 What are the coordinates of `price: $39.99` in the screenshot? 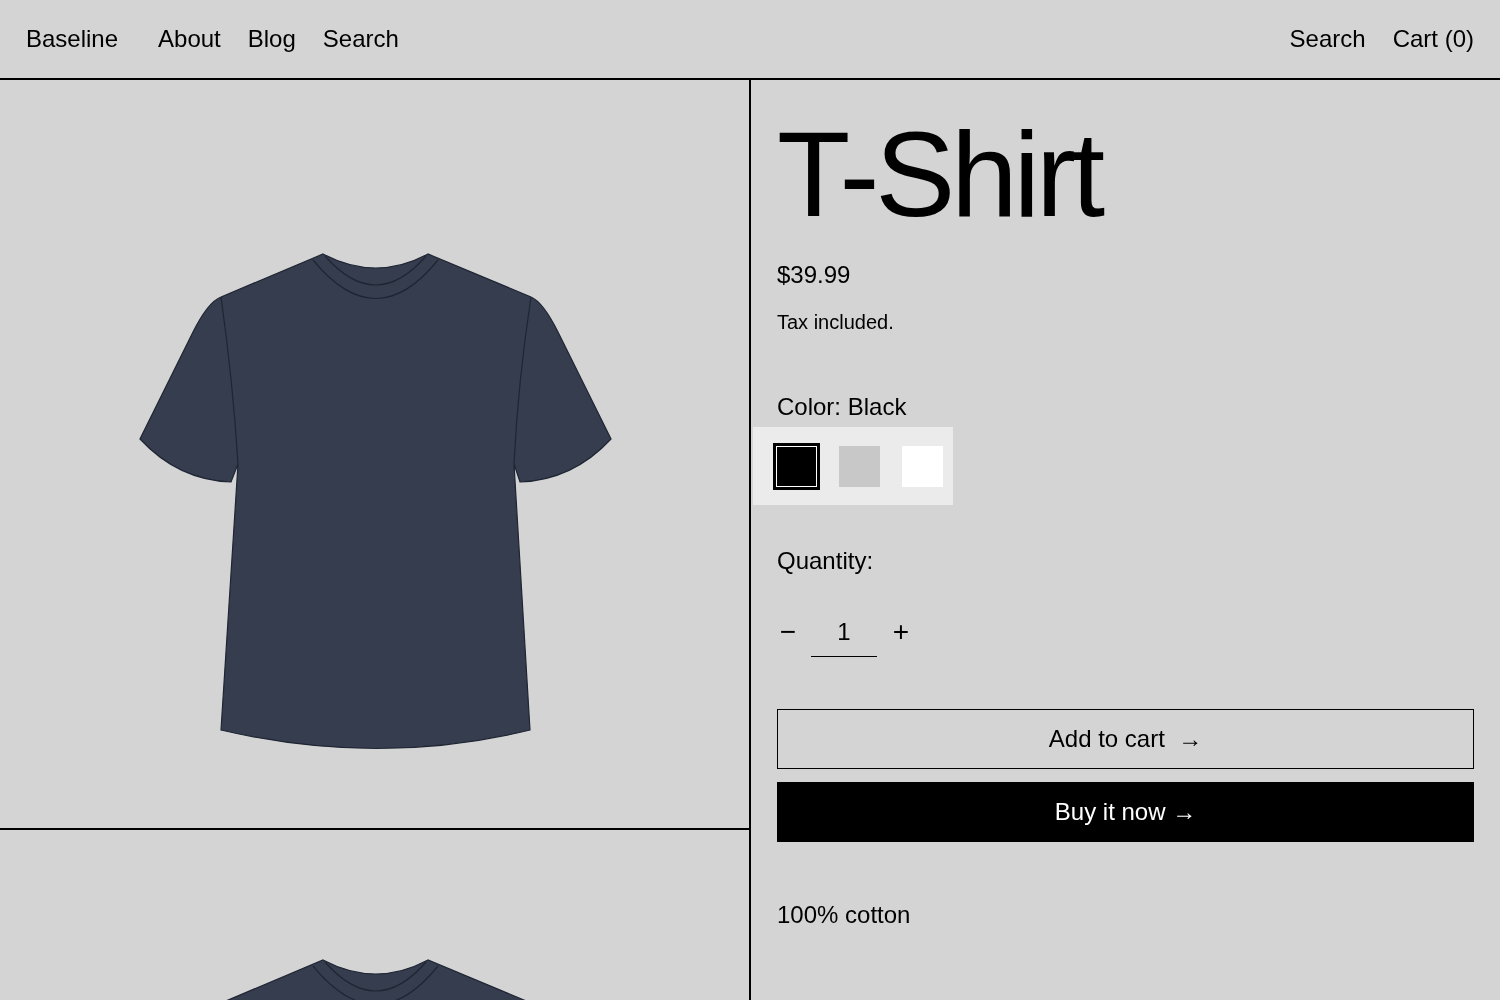 It's located at (814, 275).